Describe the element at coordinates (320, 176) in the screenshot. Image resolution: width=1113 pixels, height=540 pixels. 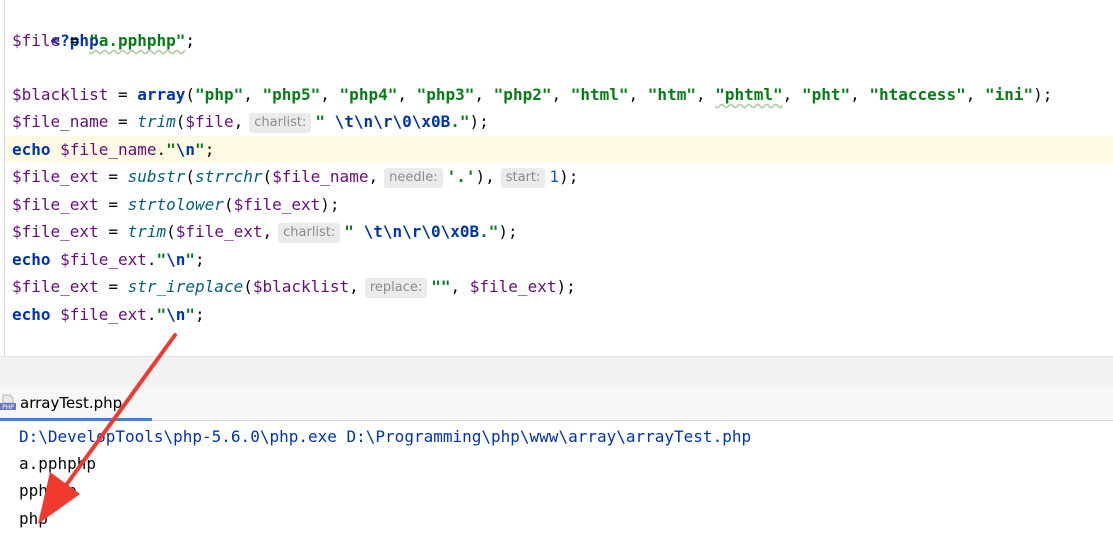
I see `arg-var: $file_name` at that location.